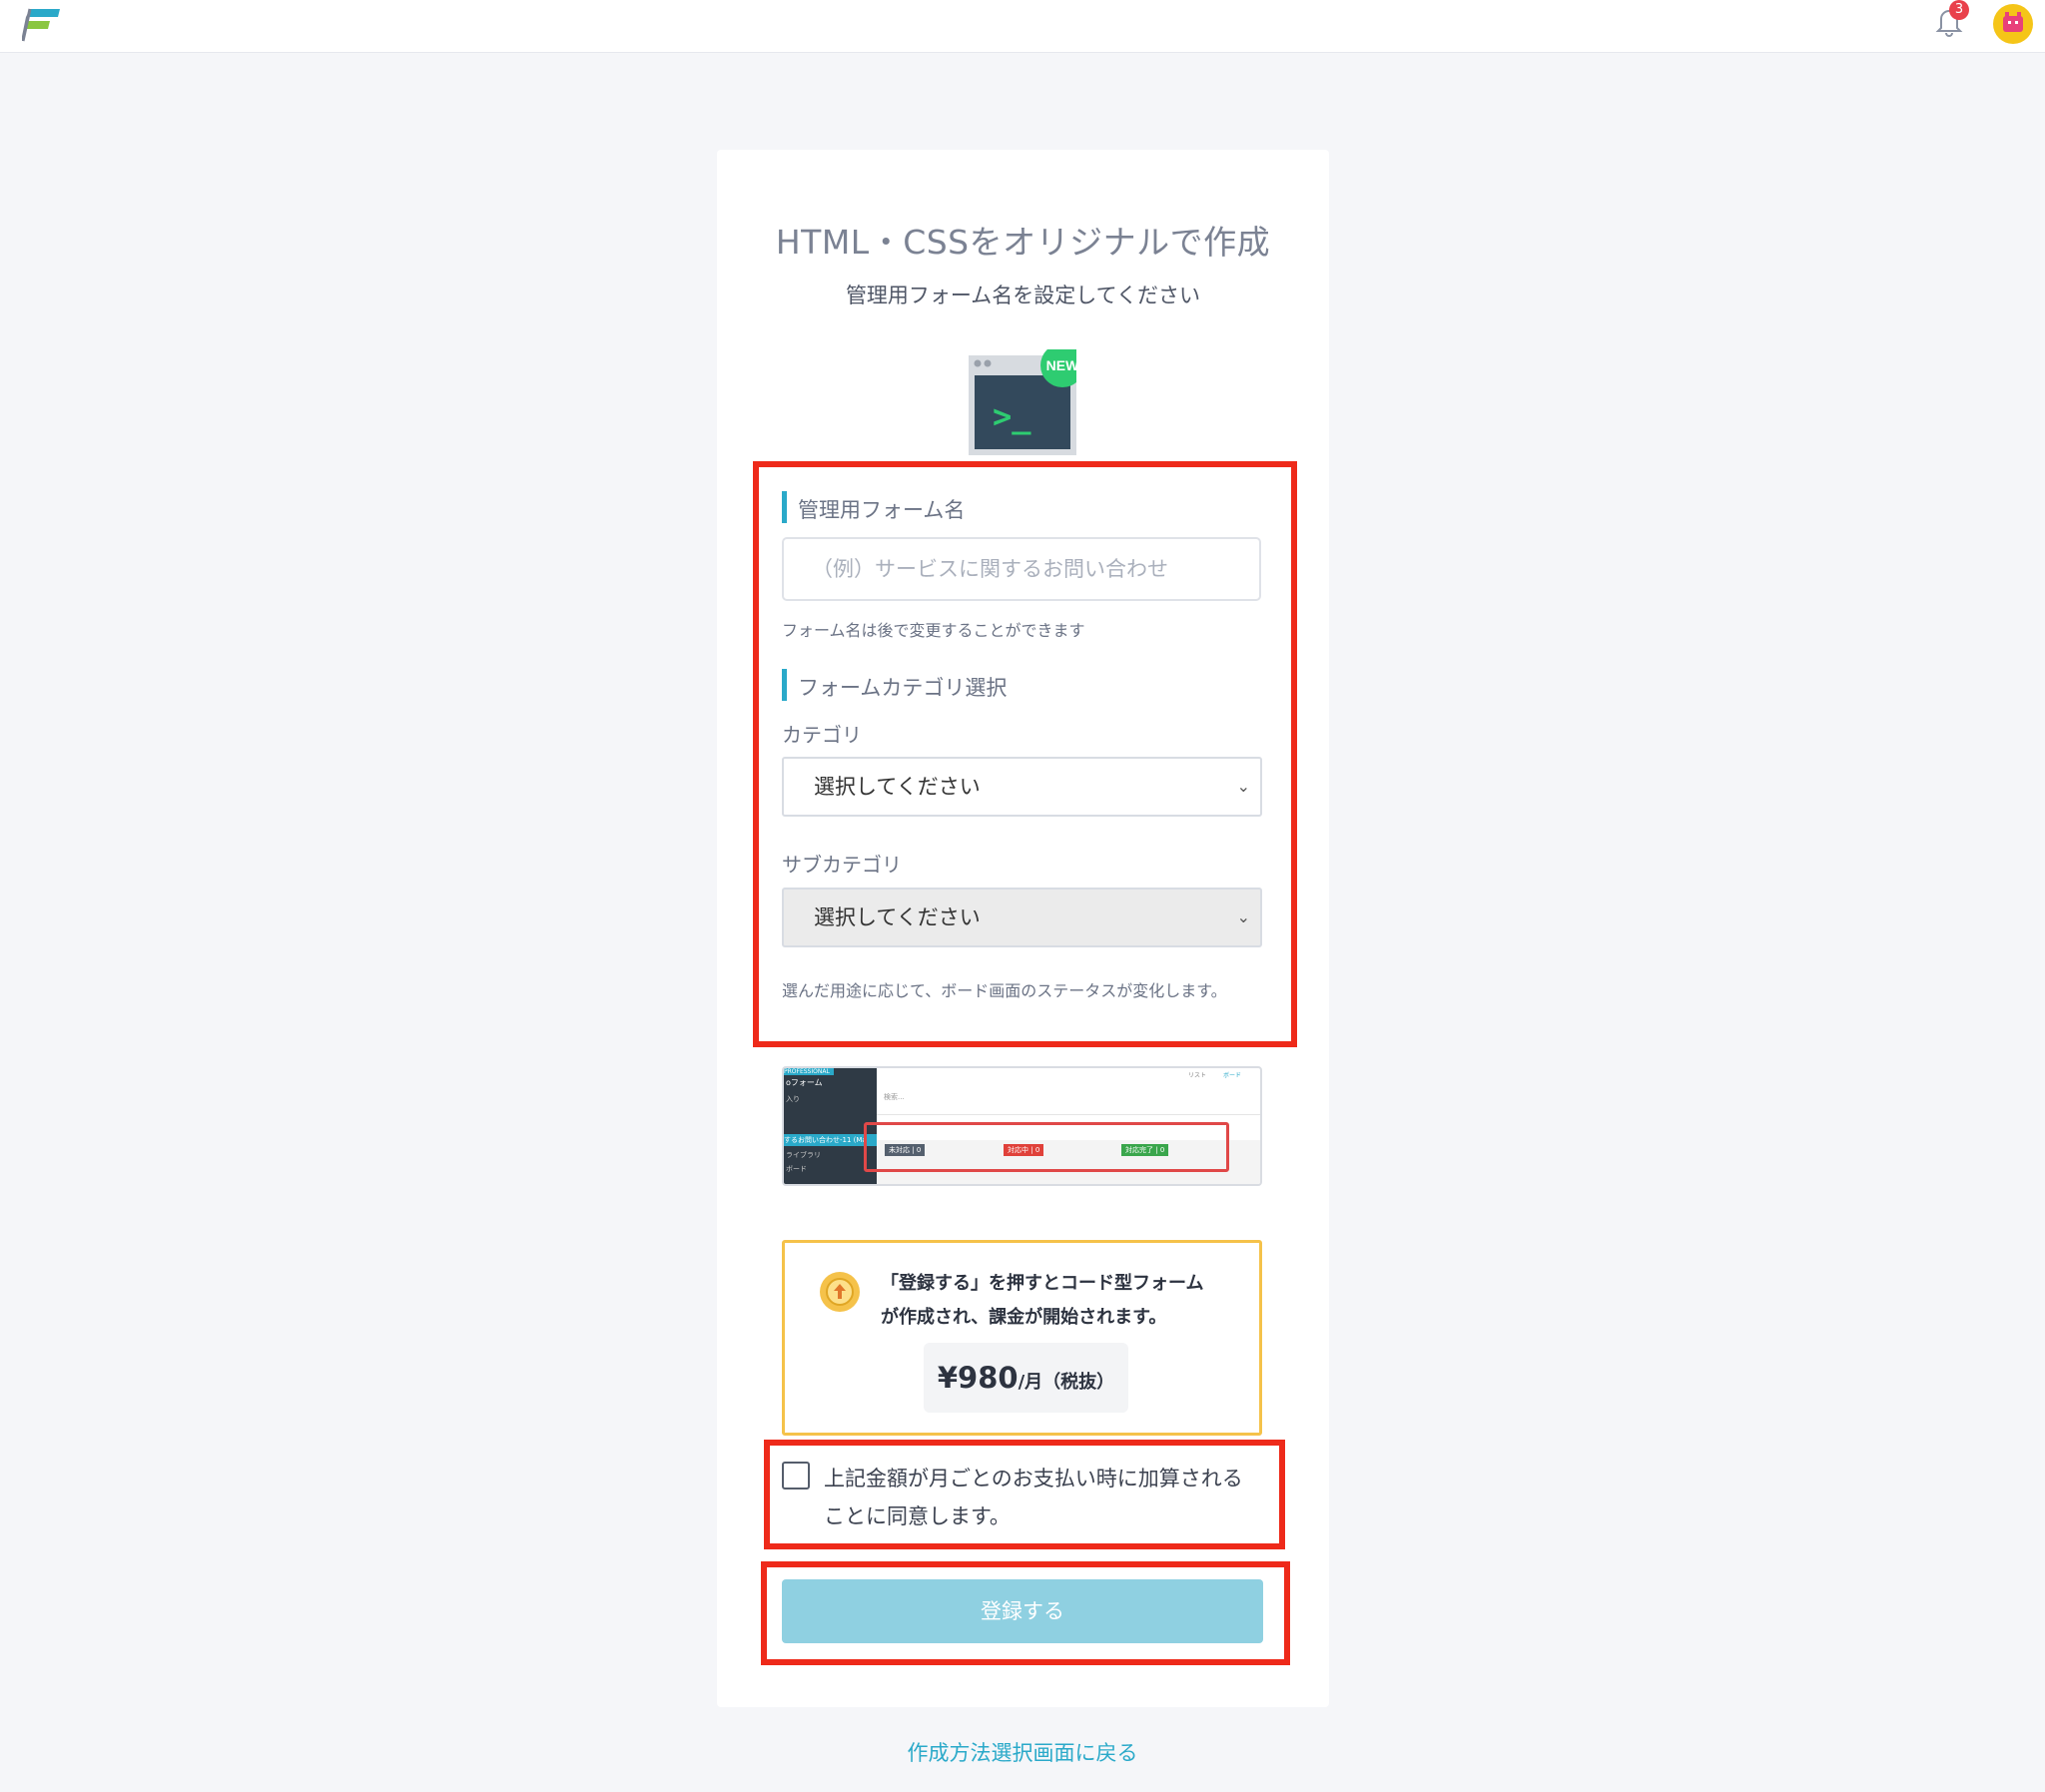 The height and width of the screenshot is (1792, 2045). What do you see at coordinates (1197, 1075) in the screenshot?
I see `preview-tab-list: リスト` at bounding box center [1197, 1075].